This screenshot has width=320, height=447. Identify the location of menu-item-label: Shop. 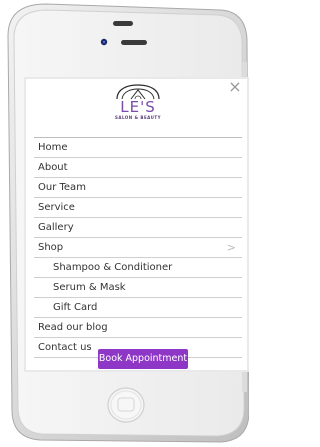
(51, 247).